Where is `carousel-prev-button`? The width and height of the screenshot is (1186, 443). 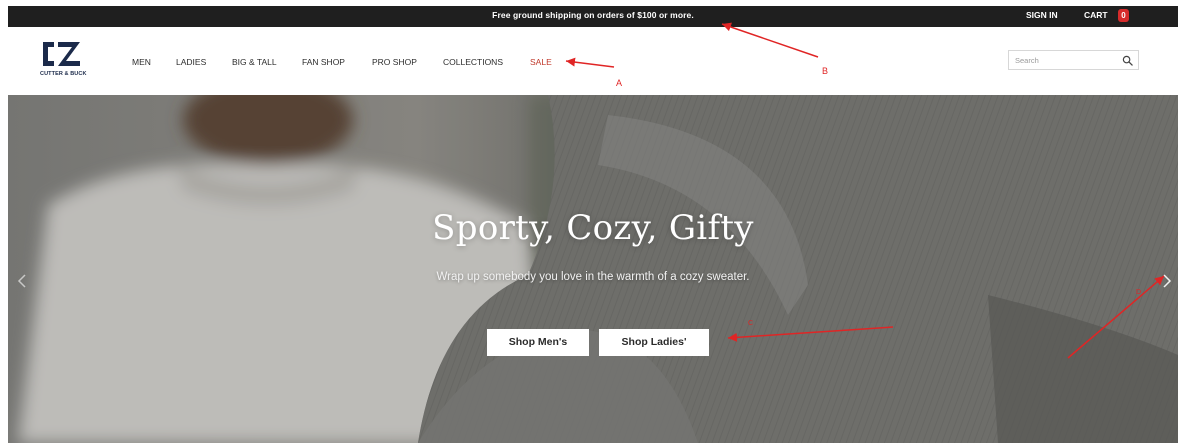 carousel-prev-button is located at coordinates (22, 283).